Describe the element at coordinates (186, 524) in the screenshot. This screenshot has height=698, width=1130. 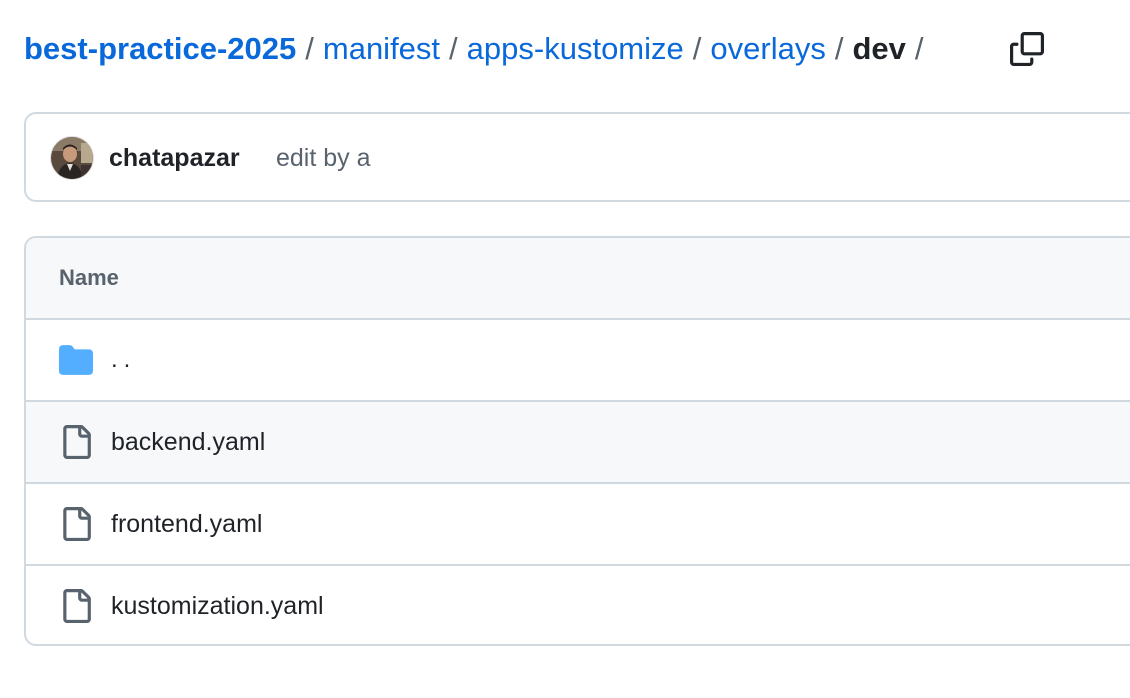
I see `file-name-link: frontend.yaml` at that location.